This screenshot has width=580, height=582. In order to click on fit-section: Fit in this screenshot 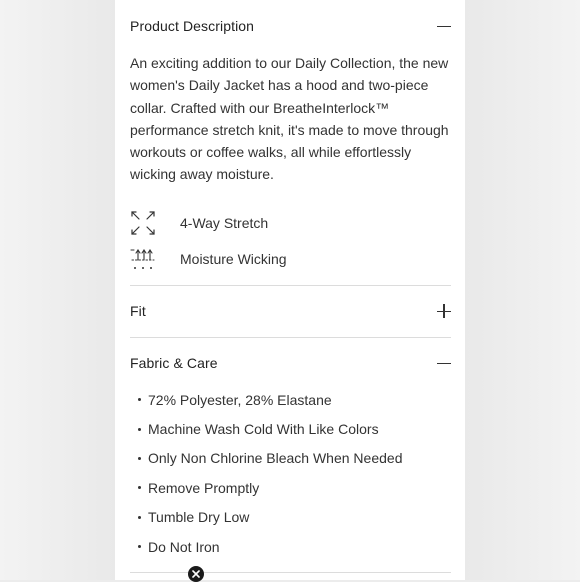, I will do `click(290, 311)`.